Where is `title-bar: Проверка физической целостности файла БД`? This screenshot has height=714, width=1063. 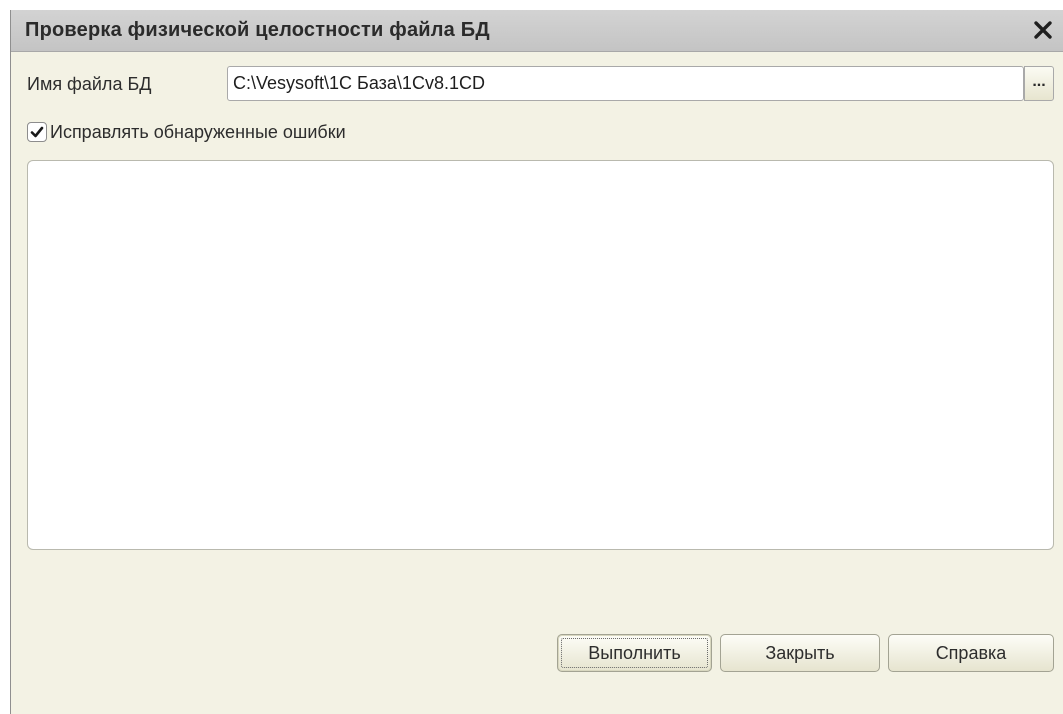
title-bar: Проверка физической целостности файла БД is located at coordinates (537, 31).